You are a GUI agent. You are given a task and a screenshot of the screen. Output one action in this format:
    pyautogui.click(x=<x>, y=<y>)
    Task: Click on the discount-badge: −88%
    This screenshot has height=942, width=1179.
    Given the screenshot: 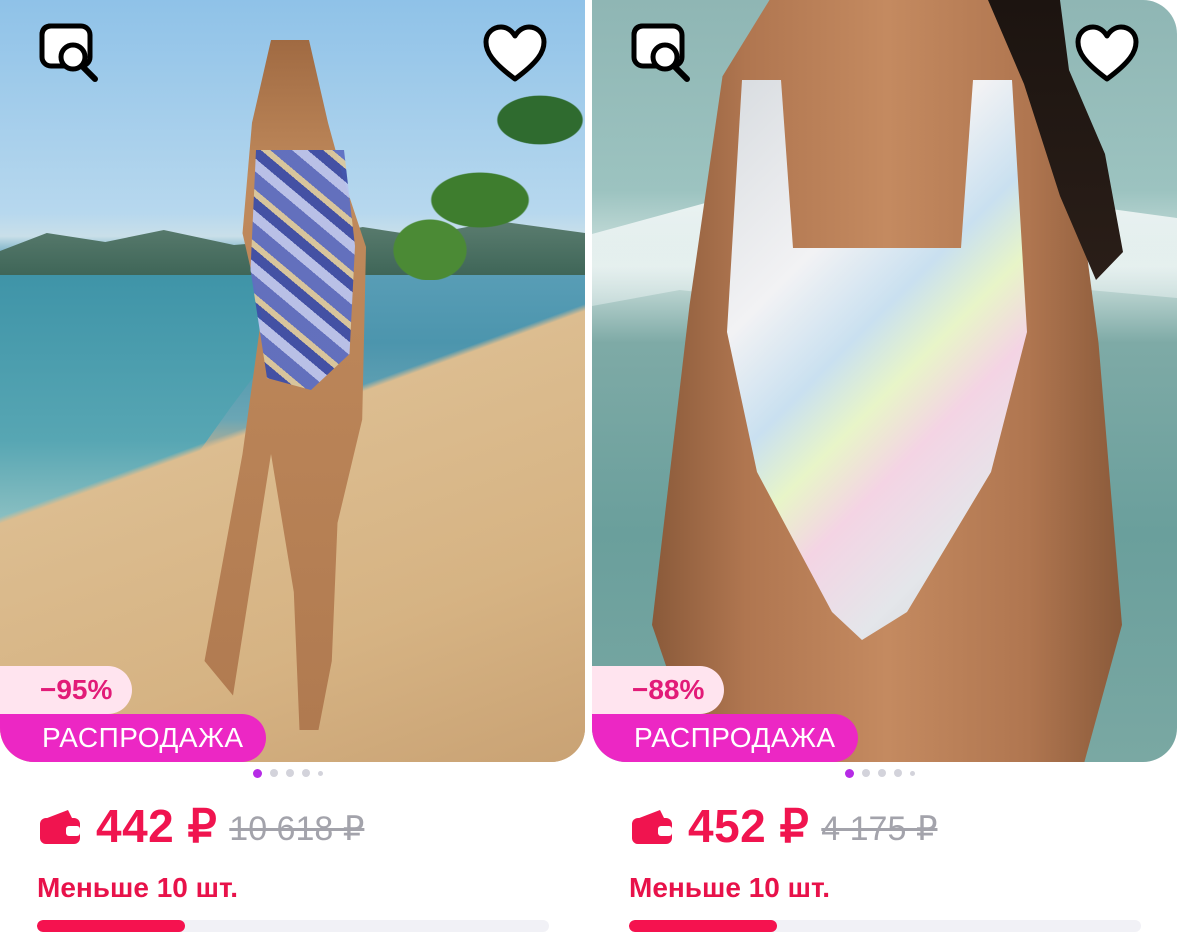 What is the action you would take?
    pyautogui.click(x=658, y=690)
    